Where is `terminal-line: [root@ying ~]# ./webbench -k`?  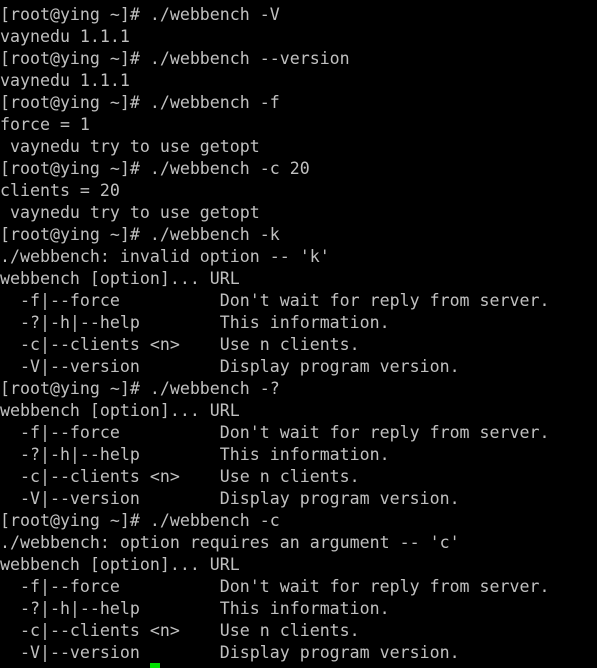 terminal-line: [root@ying ~]# ./webbench -k is located at coordinates (140, 234).